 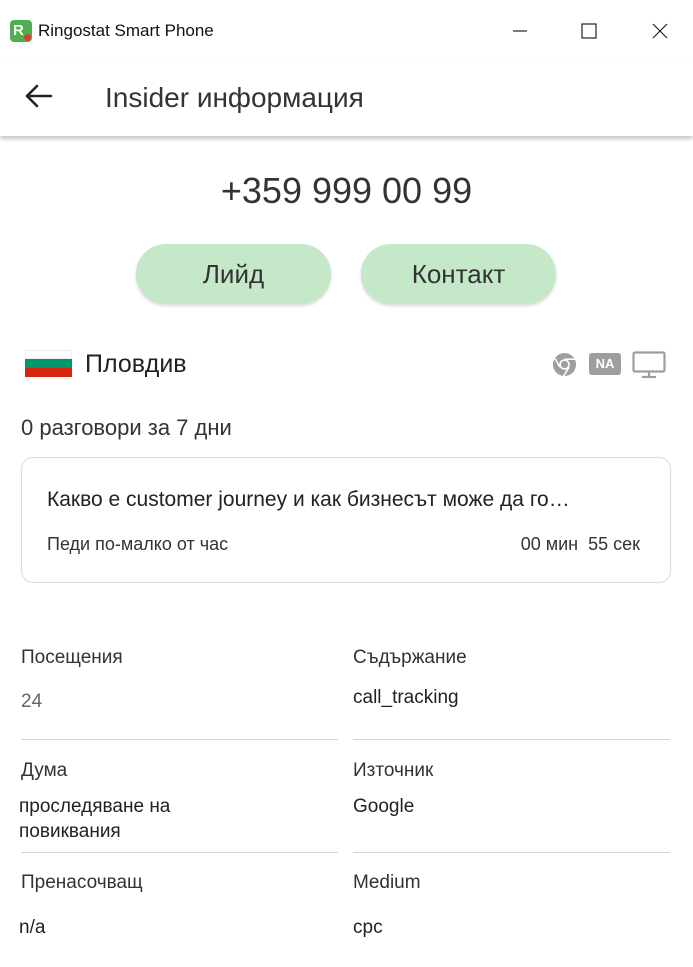 What do you see at coordinates (368, 927) in the screenshot?
I see `medium-value: cpc` at bounding box center [368, 927].